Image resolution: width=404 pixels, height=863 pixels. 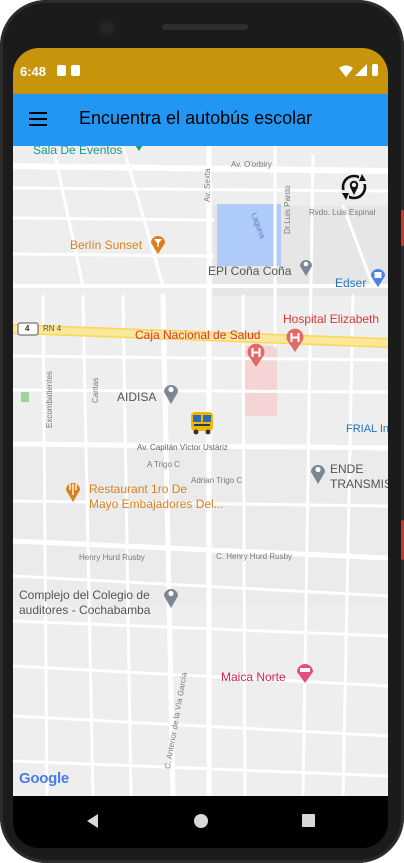 What do you see at coordinates (359, 484) in the screenshot?
I see `poi-label: TRANSMIS` at bounding box center [359, 484].